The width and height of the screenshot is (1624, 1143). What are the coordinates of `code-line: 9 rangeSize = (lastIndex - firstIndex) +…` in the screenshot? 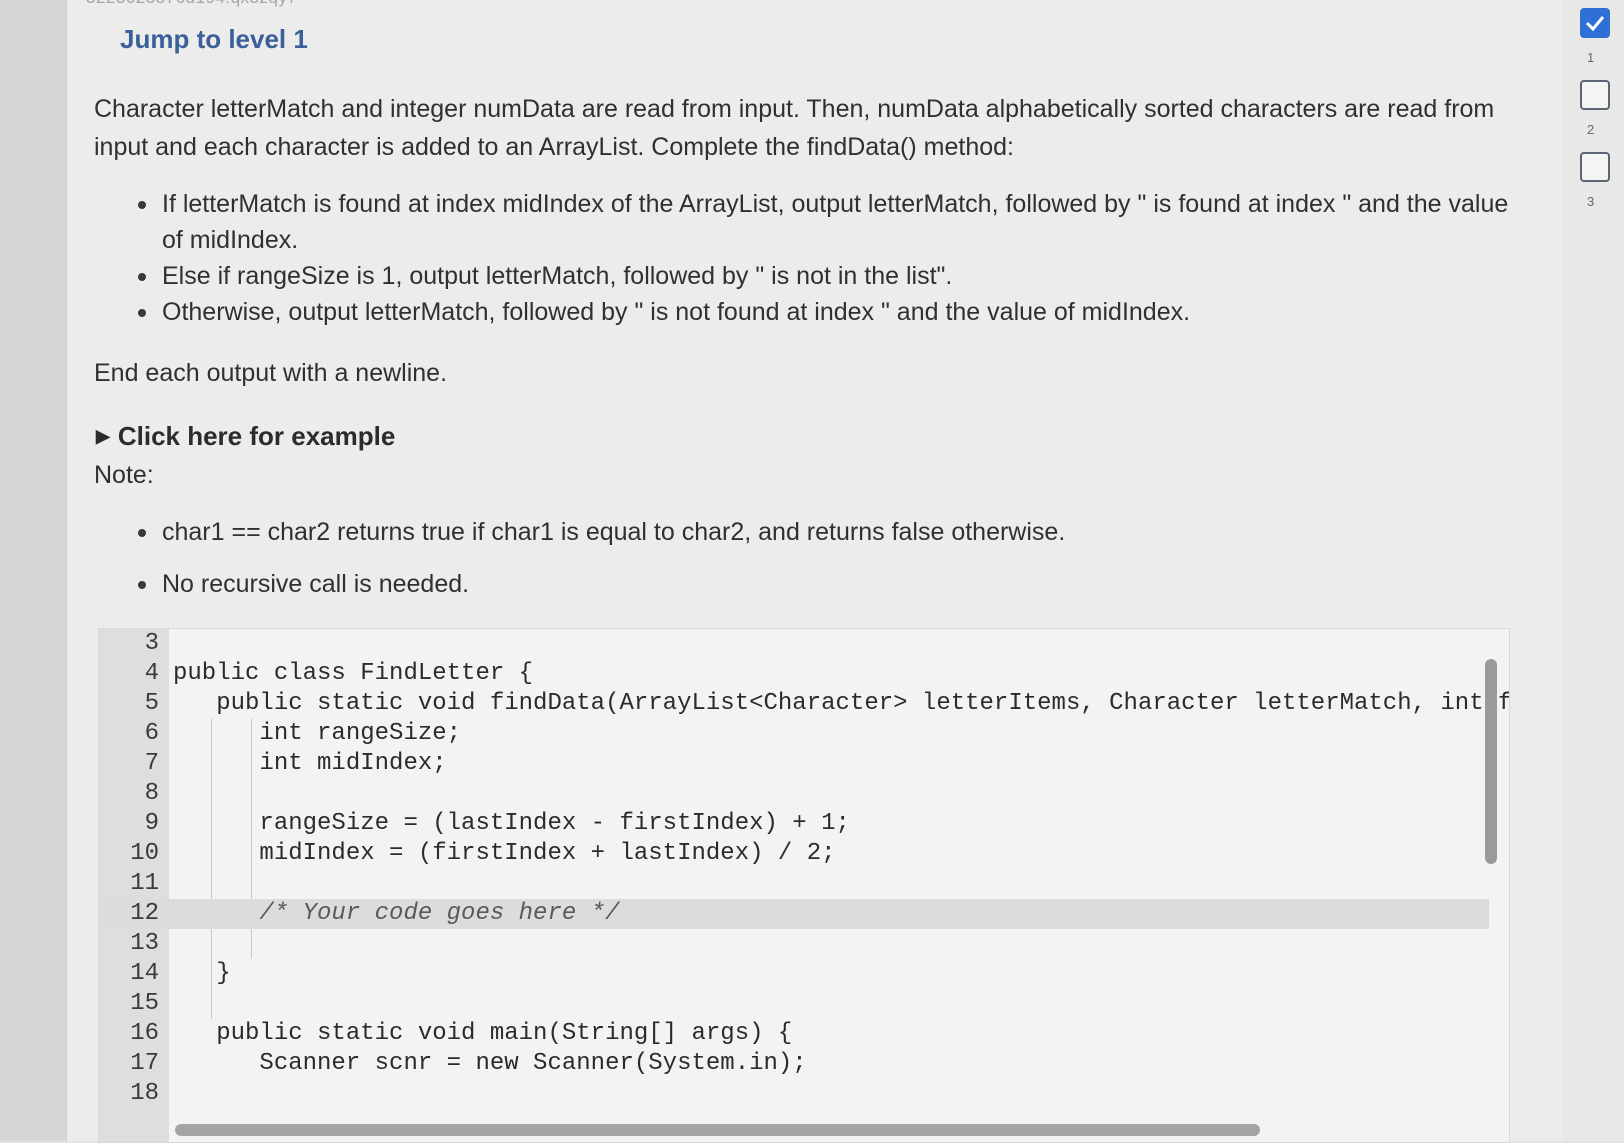 It's located at (794, 824).